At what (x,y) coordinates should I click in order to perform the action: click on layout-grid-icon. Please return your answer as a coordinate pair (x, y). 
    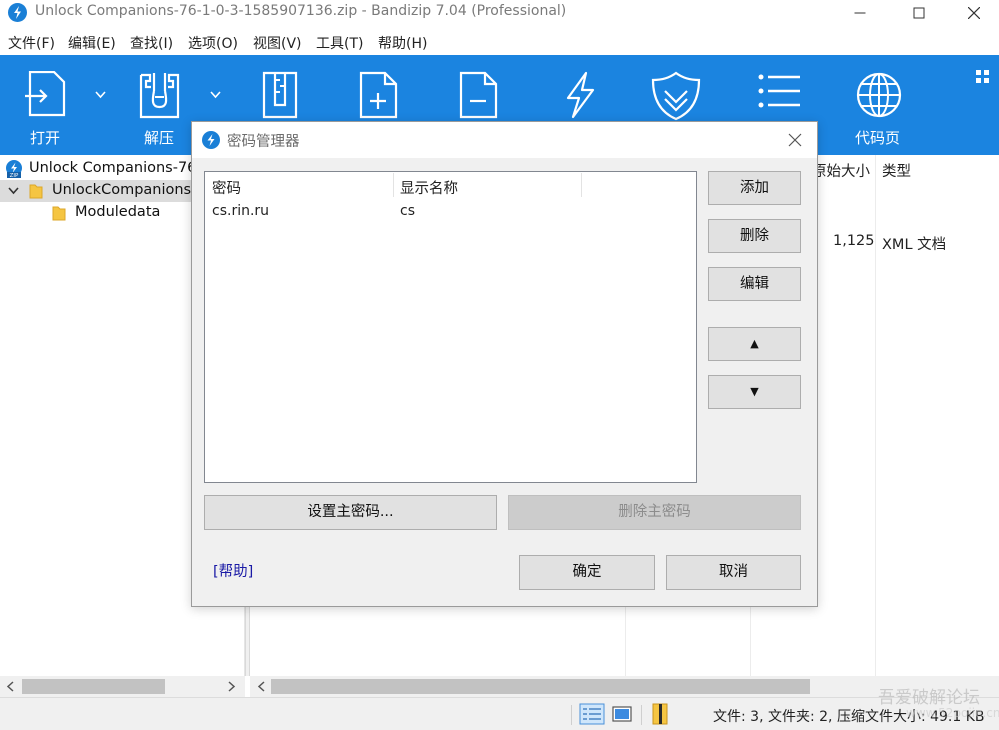
    Looking at the image, I should click on (983, 77).